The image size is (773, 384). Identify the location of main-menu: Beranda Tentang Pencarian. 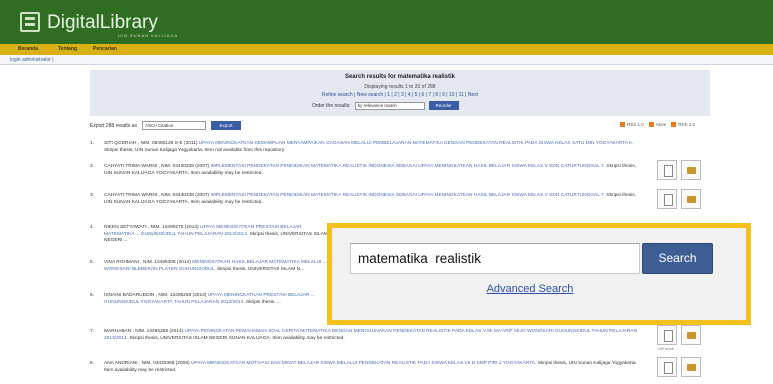
(386, 49).